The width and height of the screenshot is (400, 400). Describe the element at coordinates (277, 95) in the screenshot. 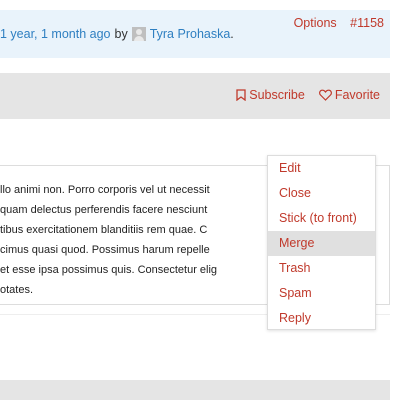

I see `subscribe-label: Subscribe` at that location.